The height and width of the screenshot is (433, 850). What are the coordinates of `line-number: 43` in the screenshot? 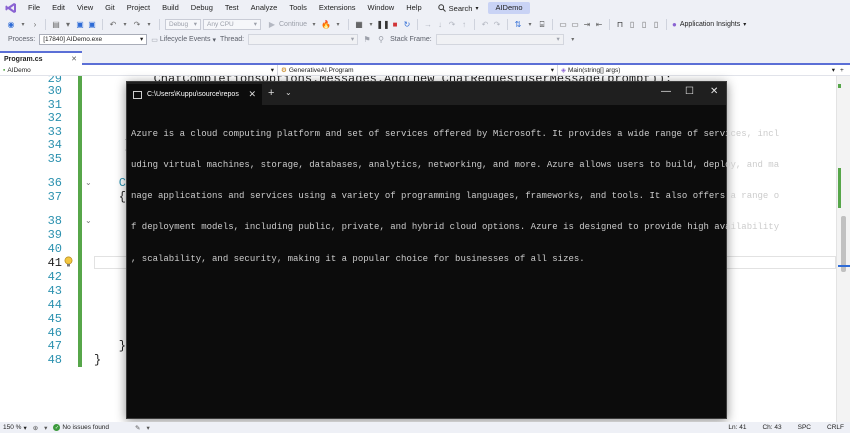 It's located at (54, 291).